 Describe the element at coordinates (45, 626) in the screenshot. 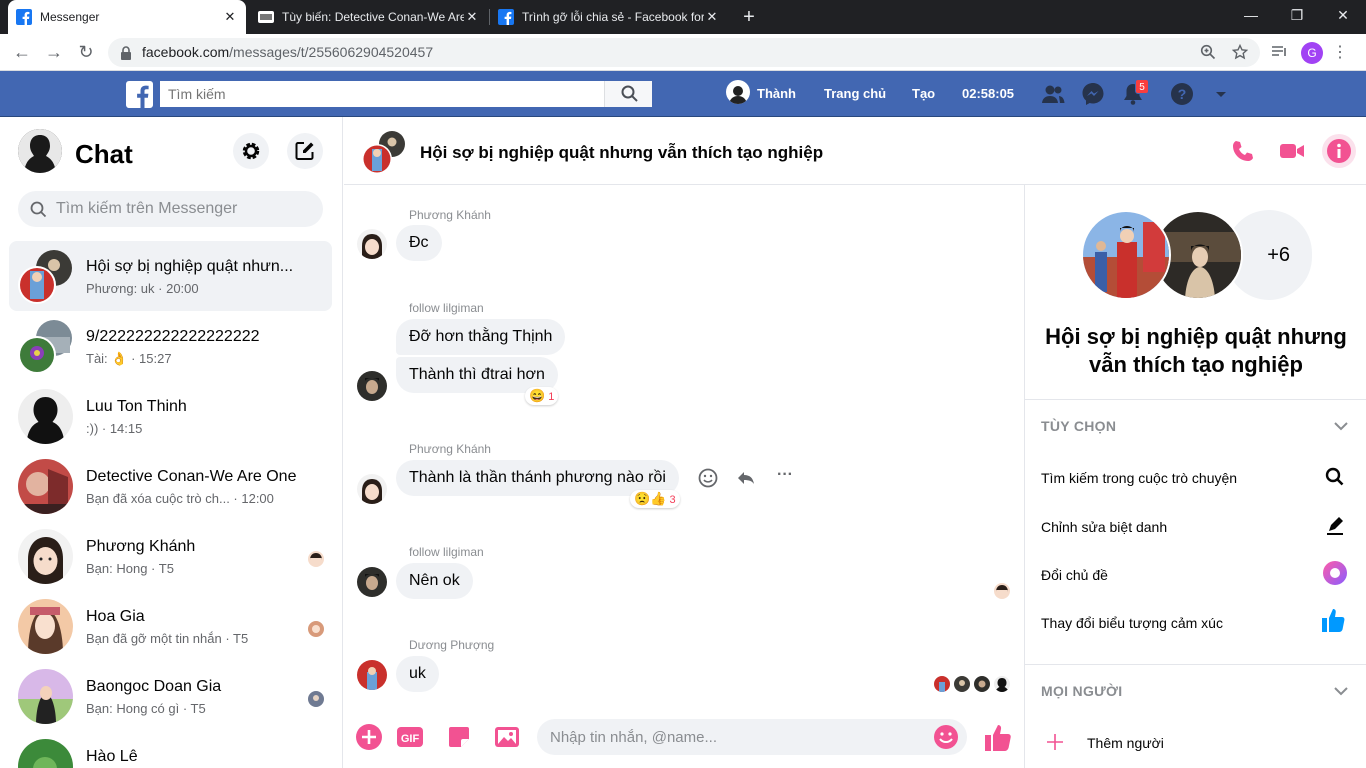

I see `contact-avatar` at that location.